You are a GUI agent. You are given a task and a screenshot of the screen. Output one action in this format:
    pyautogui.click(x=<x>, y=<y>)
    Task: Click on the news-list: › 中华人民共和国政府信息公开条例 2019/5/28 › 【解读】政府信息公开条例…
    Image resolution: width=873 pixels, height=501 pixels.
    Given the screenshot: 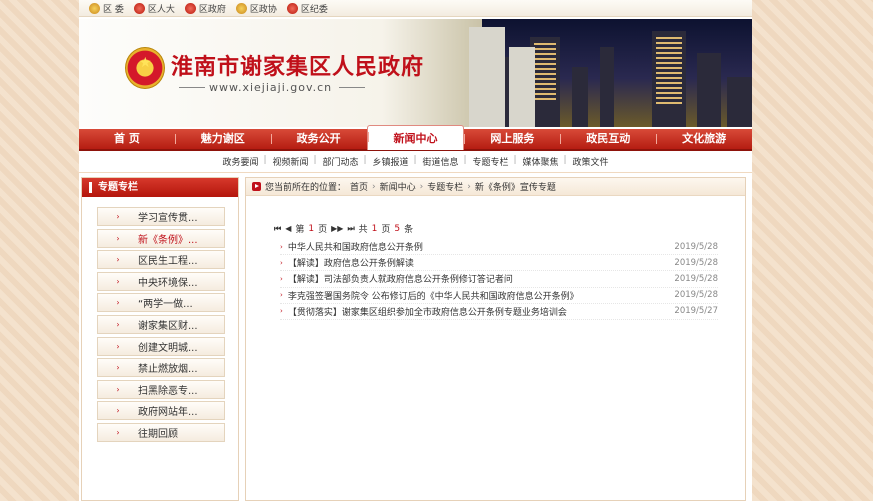 What is the action you would take?
    pyautogui.click(x=499, y=279)
    